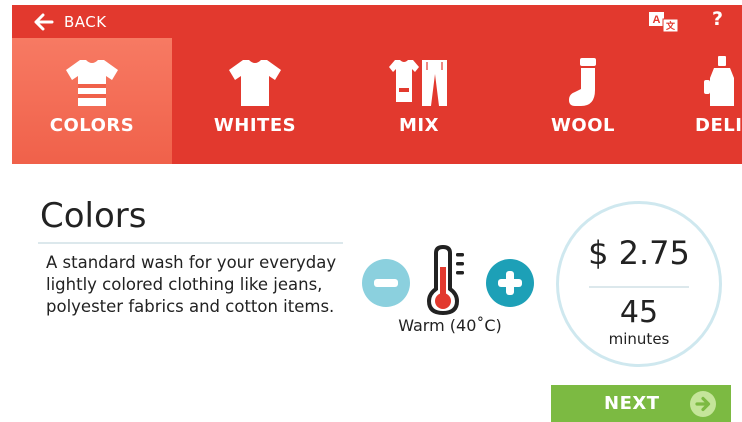 The width and height of the screenshot is (742, 422). What do you see at coordinates (719, 81) in the screenshot?
I see `bottle-icon` at bounding box center [719, 81].